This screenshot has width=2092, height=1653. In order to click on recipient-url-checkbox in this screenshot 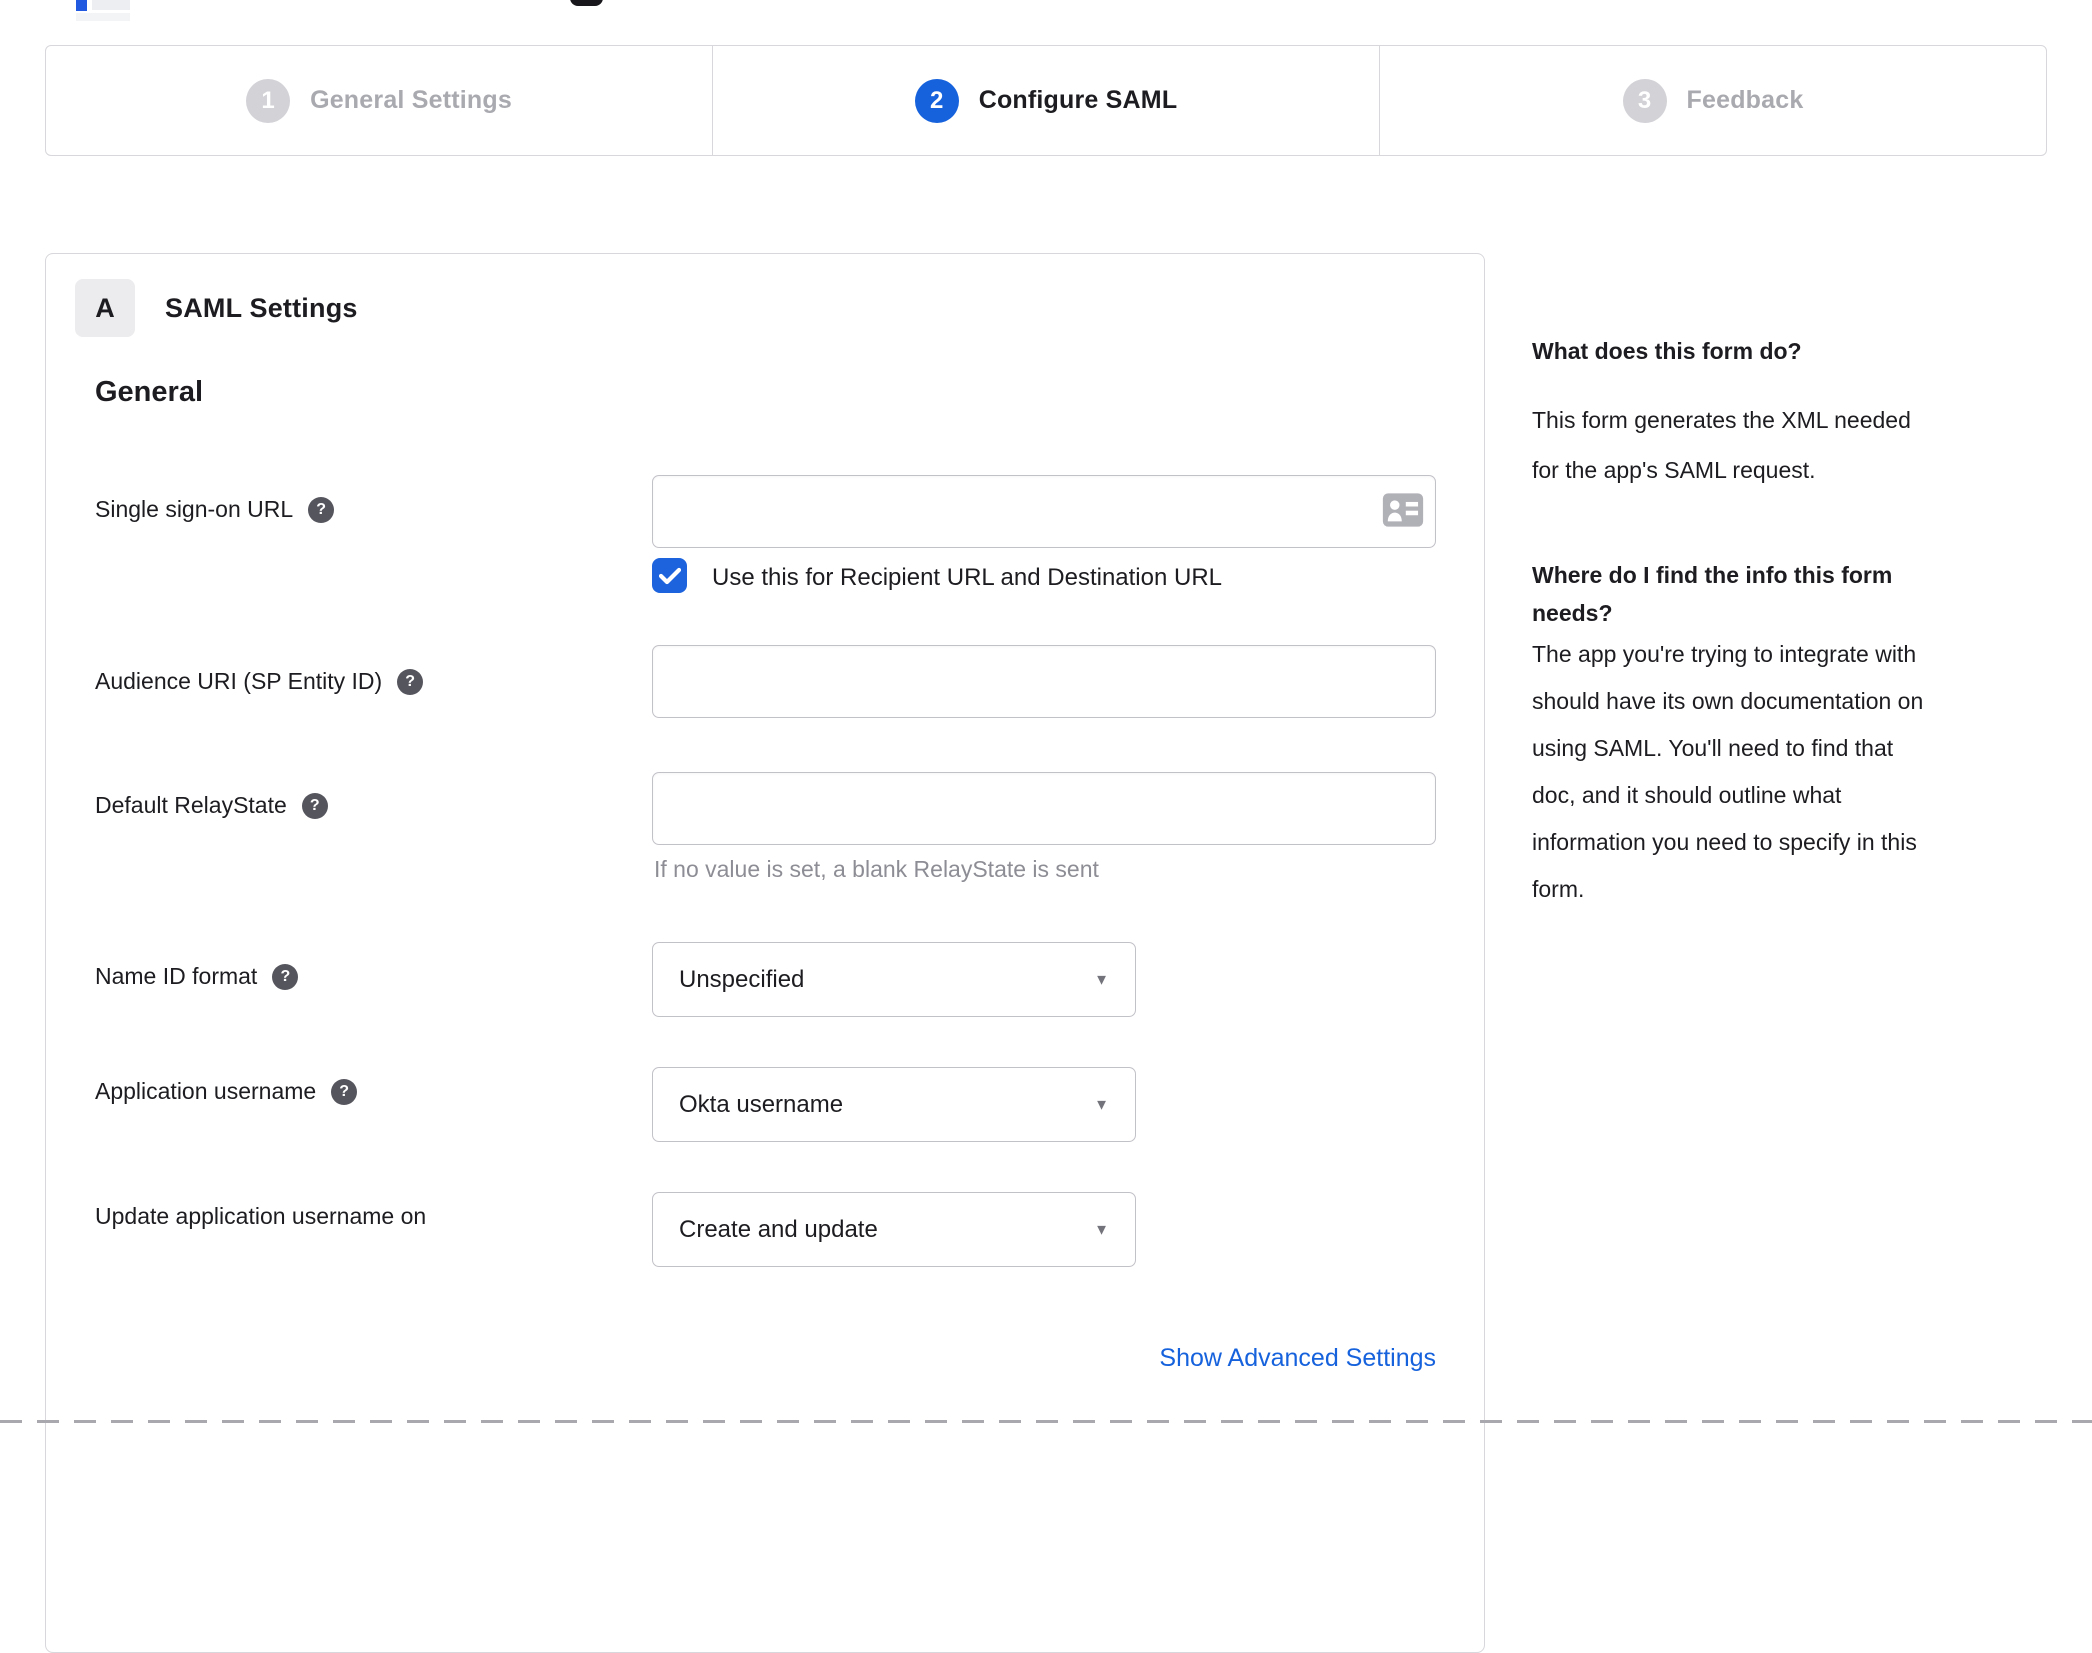, I will do `click(669, 575)`.